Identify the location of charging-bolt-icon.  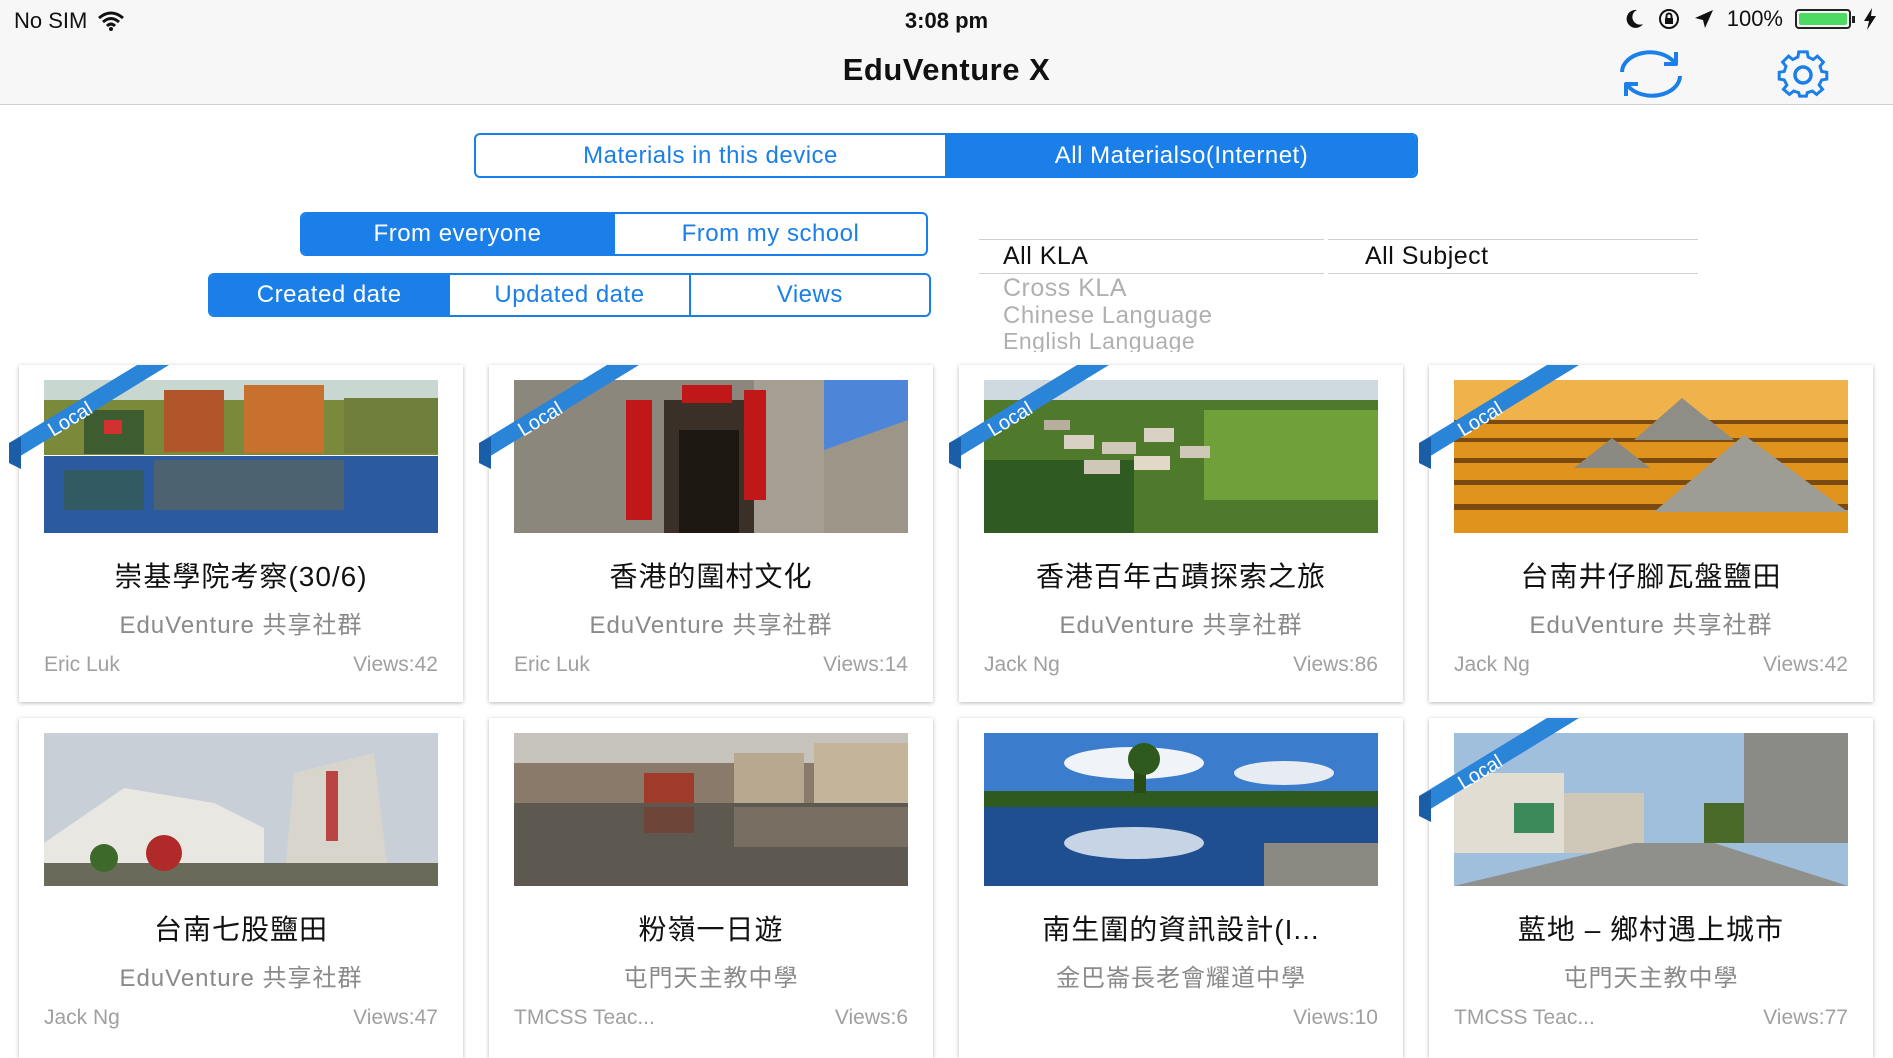
(1870, 19).